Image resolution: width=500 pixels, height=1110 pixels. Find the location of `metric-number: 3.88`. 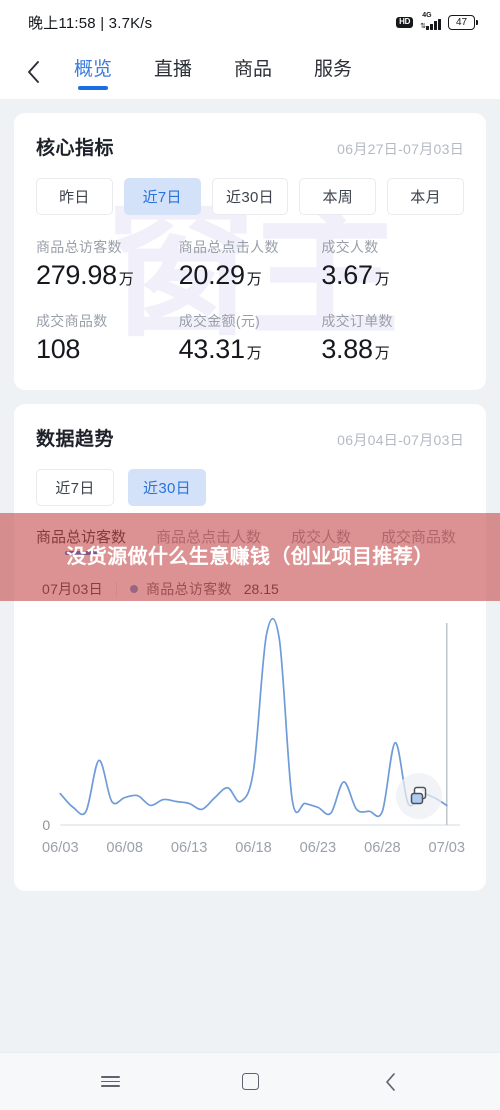

metric-number: 3.88 is located at coordinates (347, 348).